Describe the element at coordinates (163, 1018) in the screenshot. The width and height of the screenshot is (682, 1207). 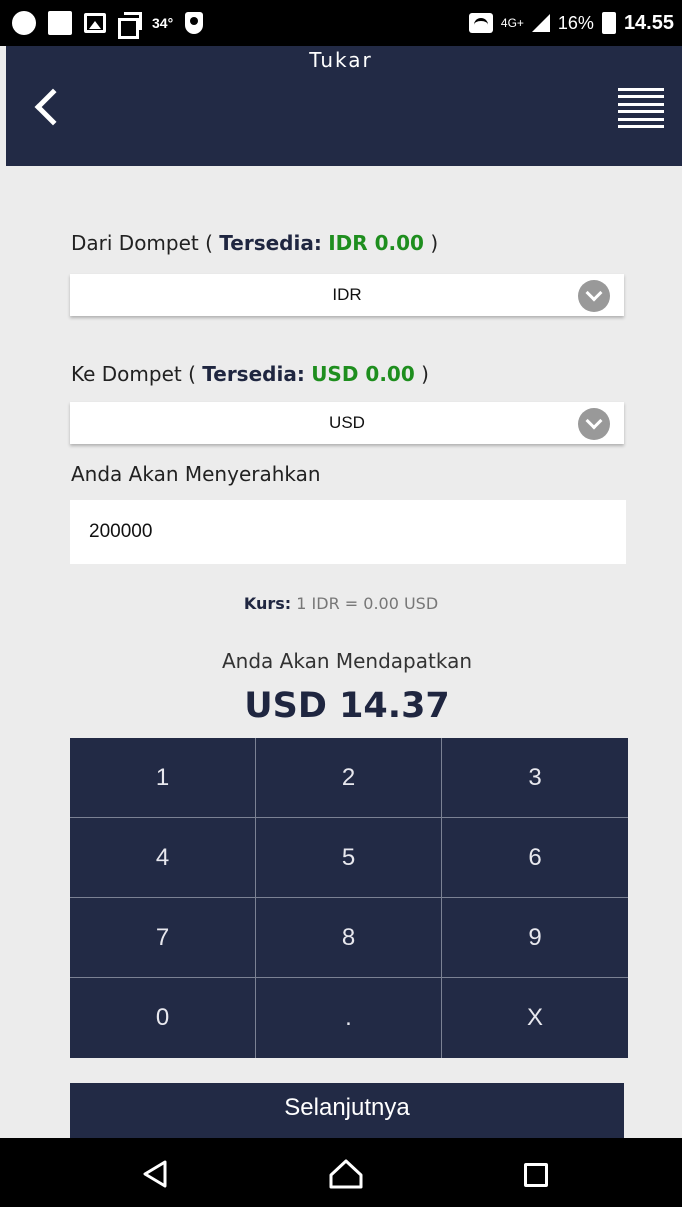
I see `keypad-key-0: 0` at that location.